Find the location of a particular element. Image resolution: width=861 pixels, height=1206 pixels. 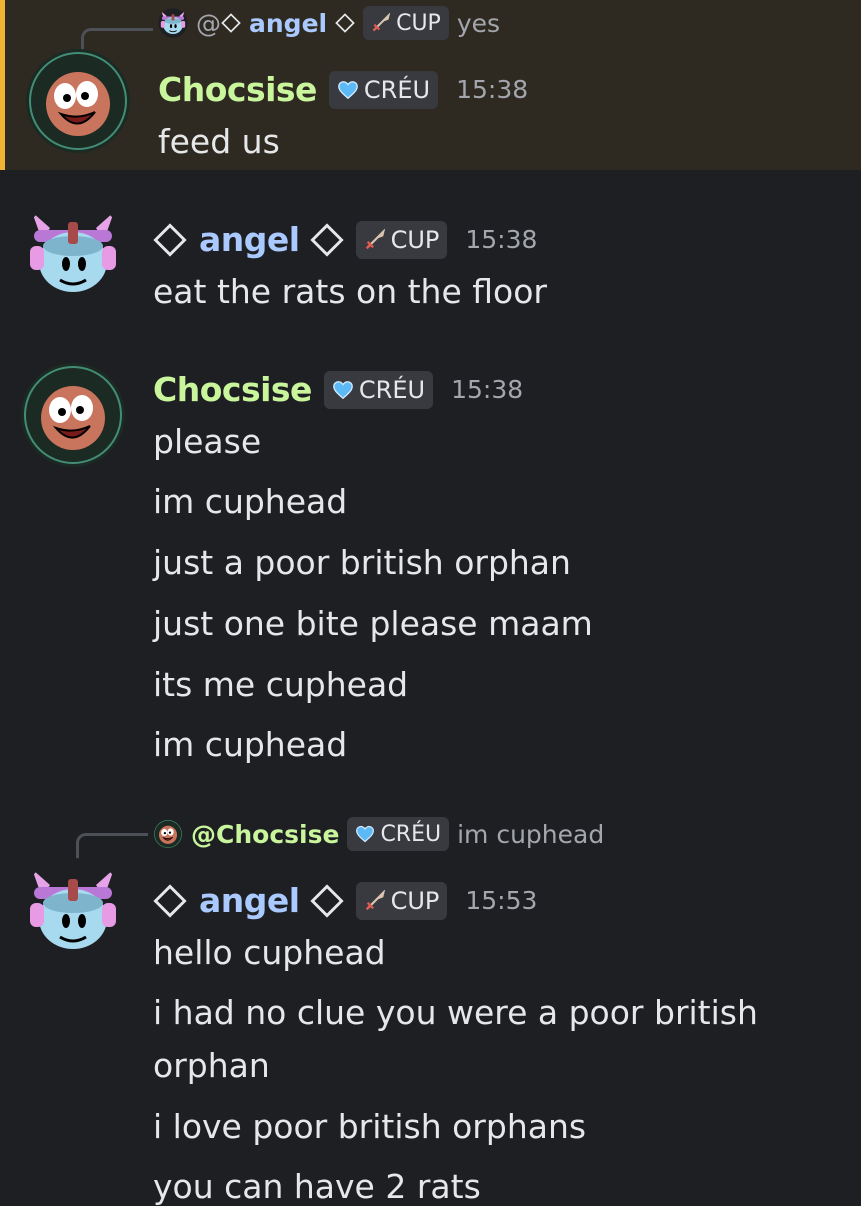

reply-author-name: Chocsise is located at coordinates (278, 834).